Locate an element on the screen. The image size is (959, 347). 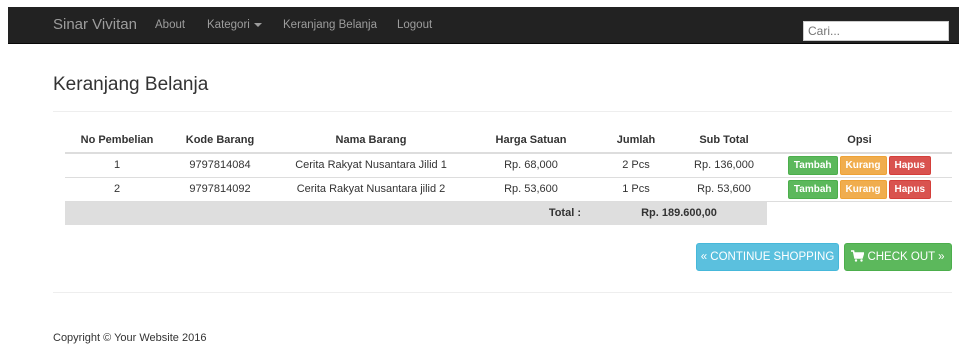
cell-subtotal: Rp. 136,000 is located at coordinates (724, 164).